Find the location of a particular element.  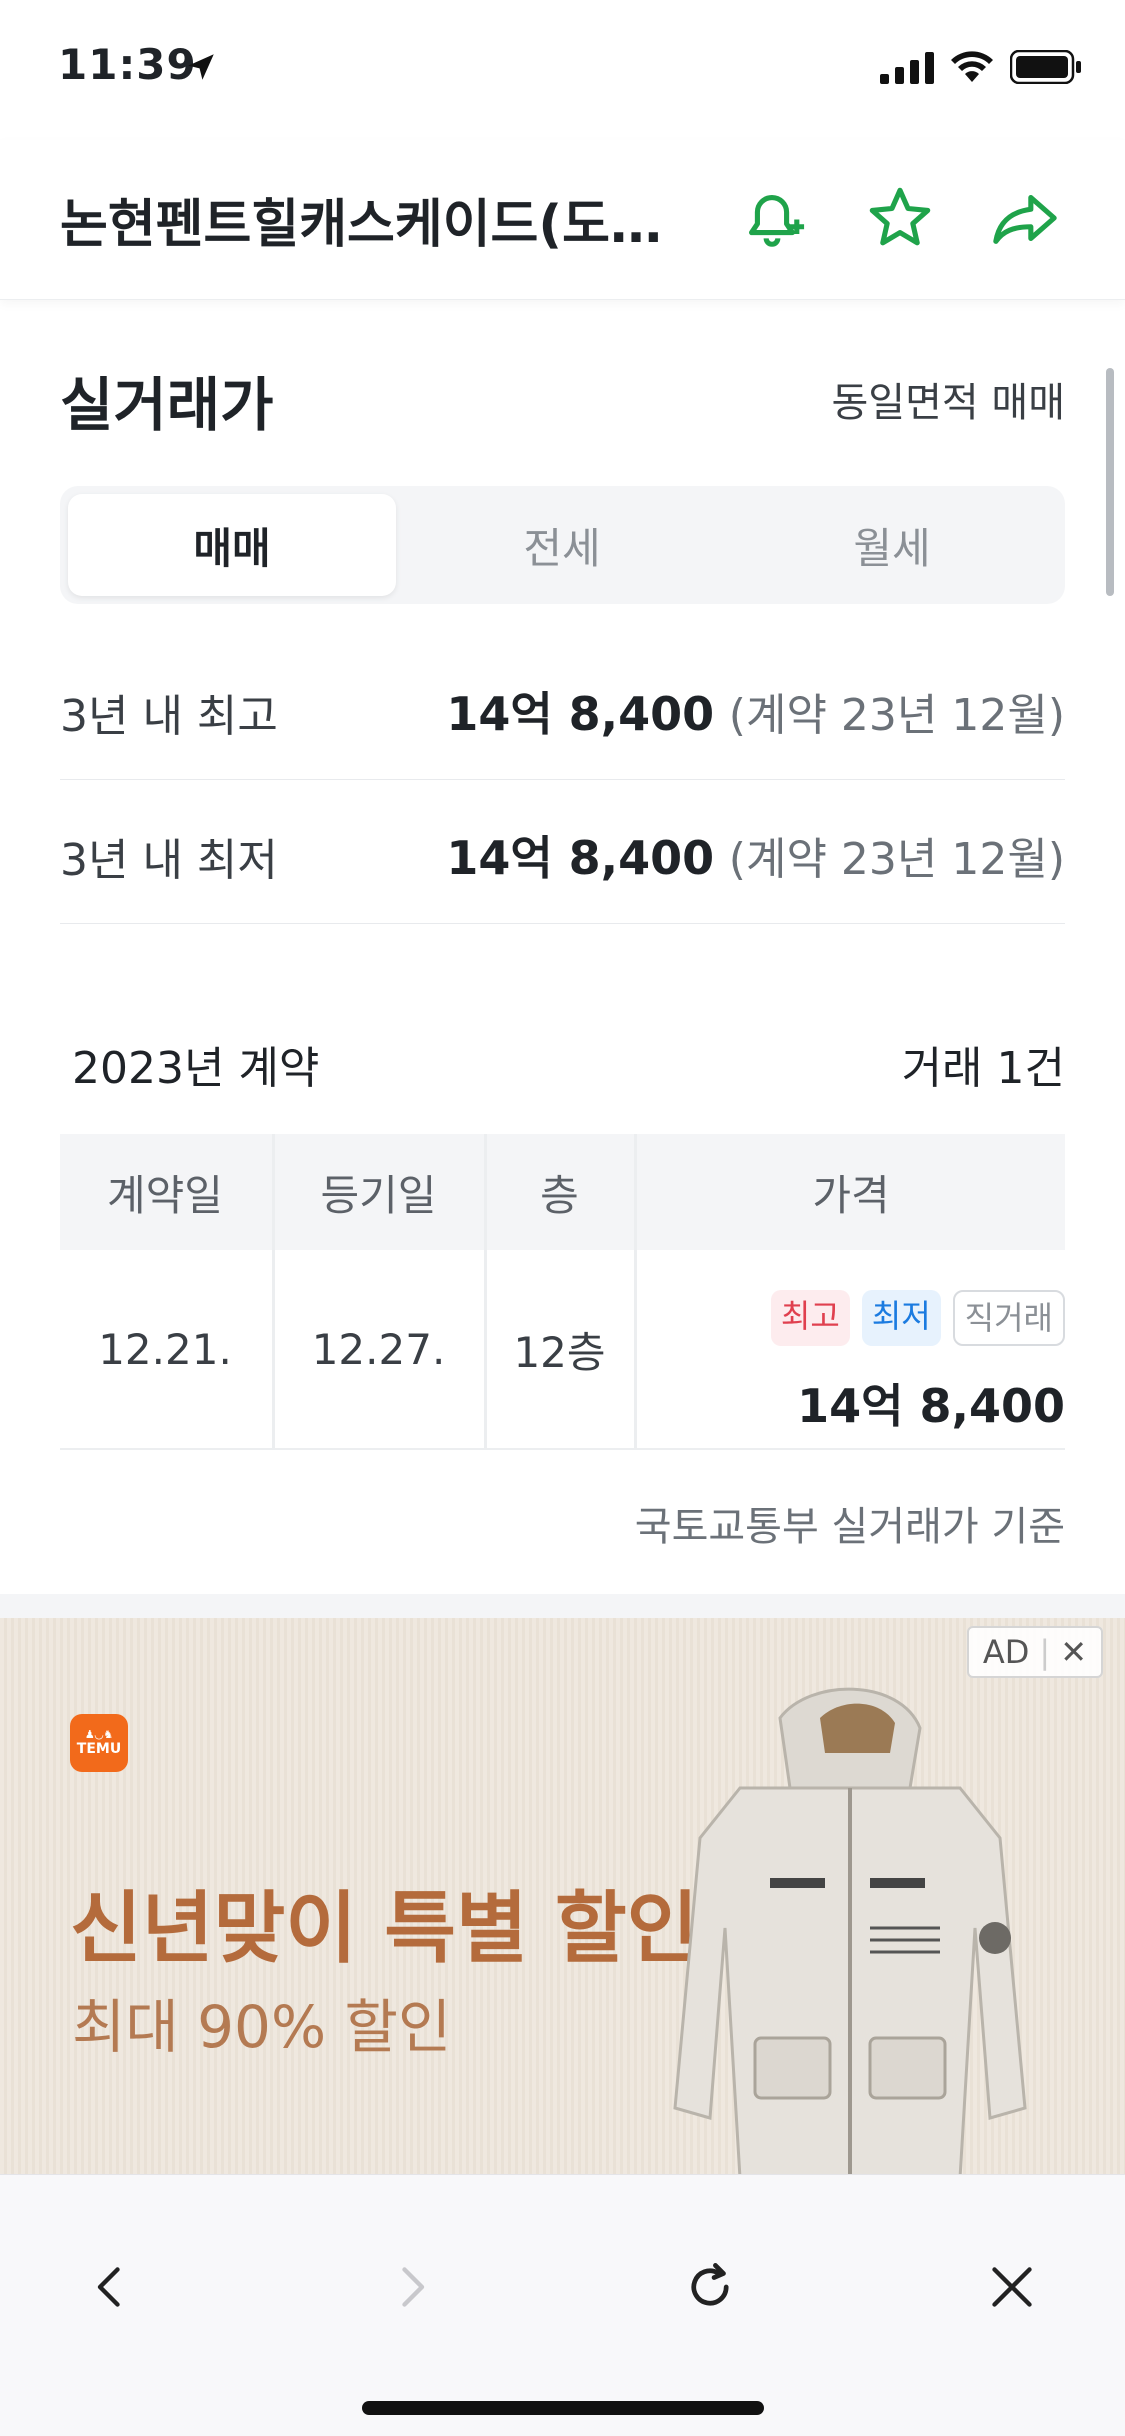

price-value: 14억 8,400 is located at coordinates (931, 1406).